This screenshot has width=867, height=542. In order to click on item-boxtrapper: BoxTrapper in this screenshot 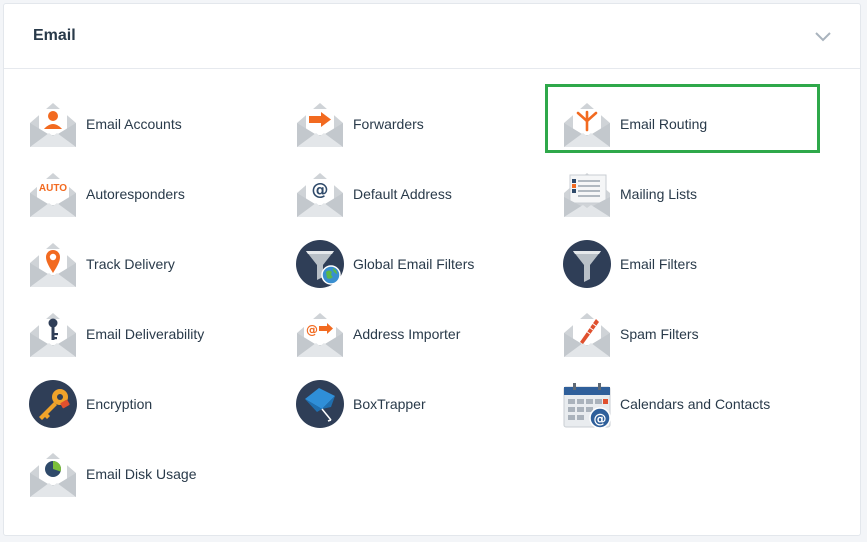, I will do `click(420, 404)`.